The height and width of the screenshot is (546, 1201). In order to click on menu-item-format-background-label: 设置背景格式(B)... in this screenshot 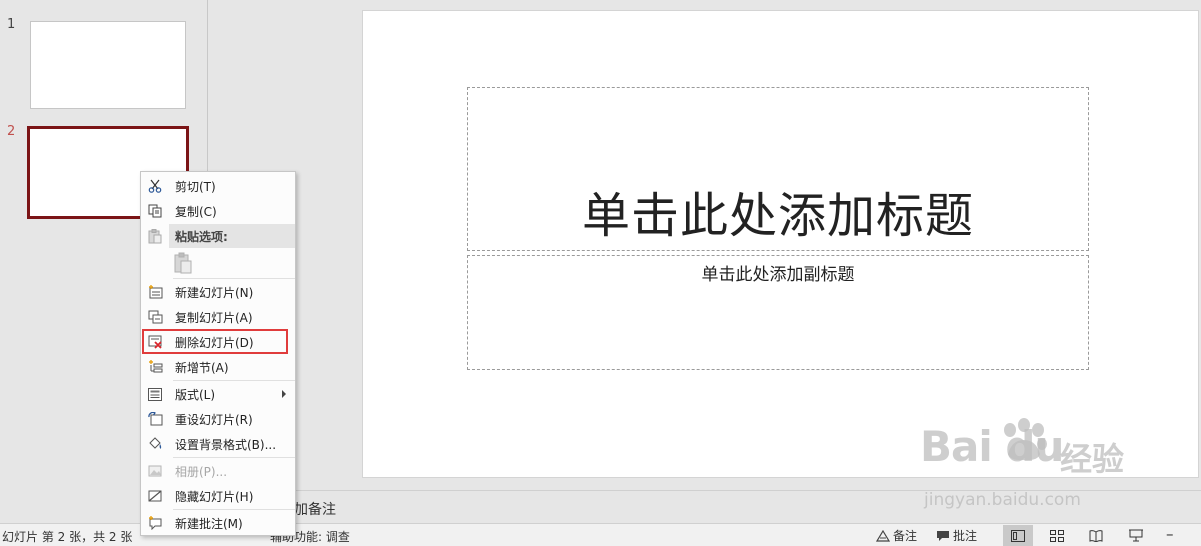, I will do `click(226, 444)`.